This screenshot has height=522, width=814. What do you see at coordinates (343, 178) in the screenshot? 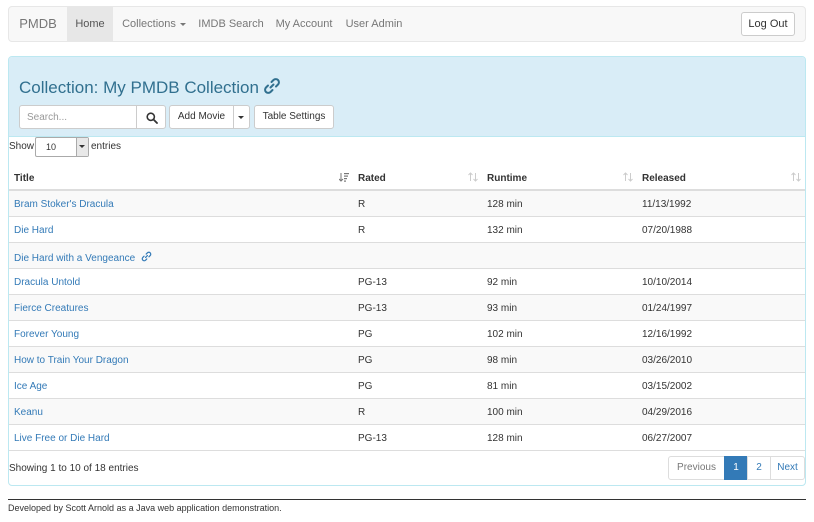
I see `sort-ascending-icon` at bounding box center [343, 178].